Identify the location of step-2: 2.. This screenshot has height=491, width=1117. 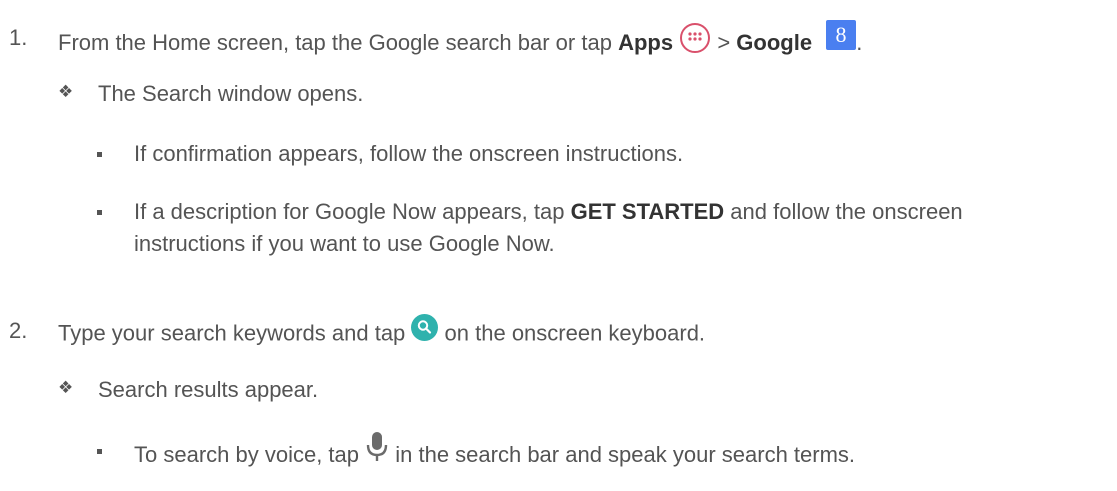
(18, 331).